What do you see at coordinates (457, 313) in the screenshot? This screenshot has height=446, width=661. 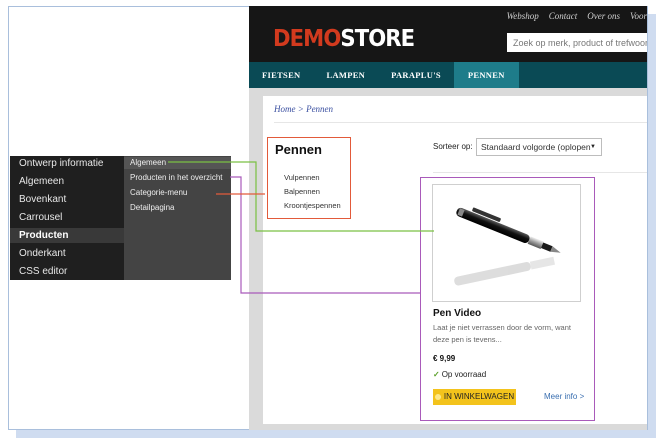 I see `product-name: Pen Video` at bounding box center [457, 313].